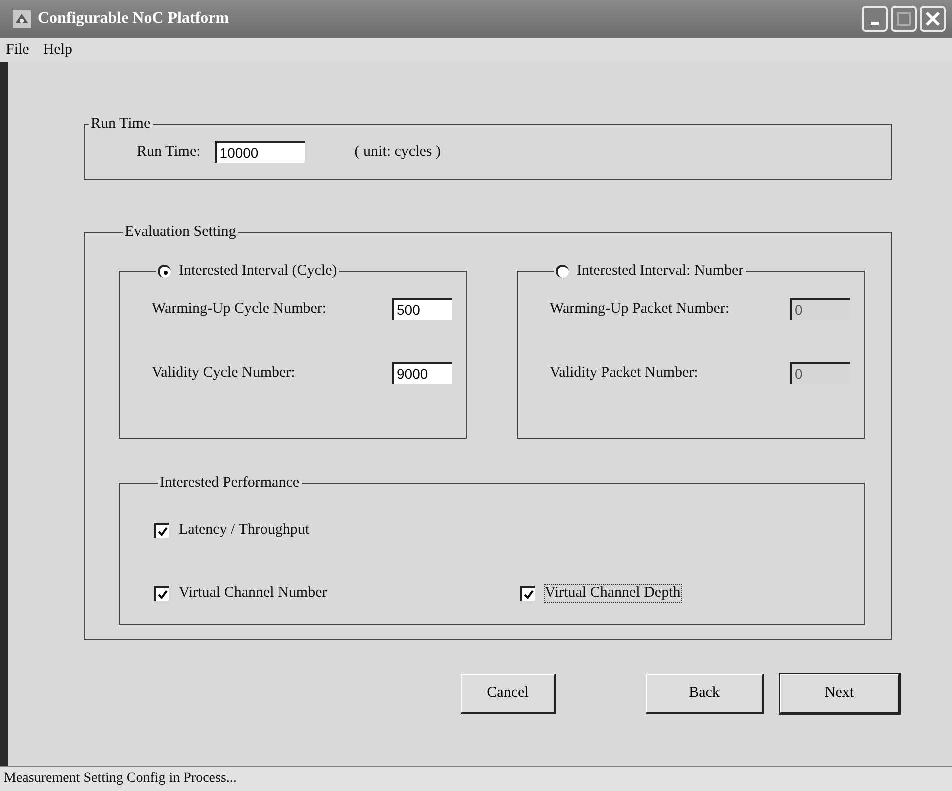 The image size is (952, 791). I want to click on menu-item: File, so click(18, 50).